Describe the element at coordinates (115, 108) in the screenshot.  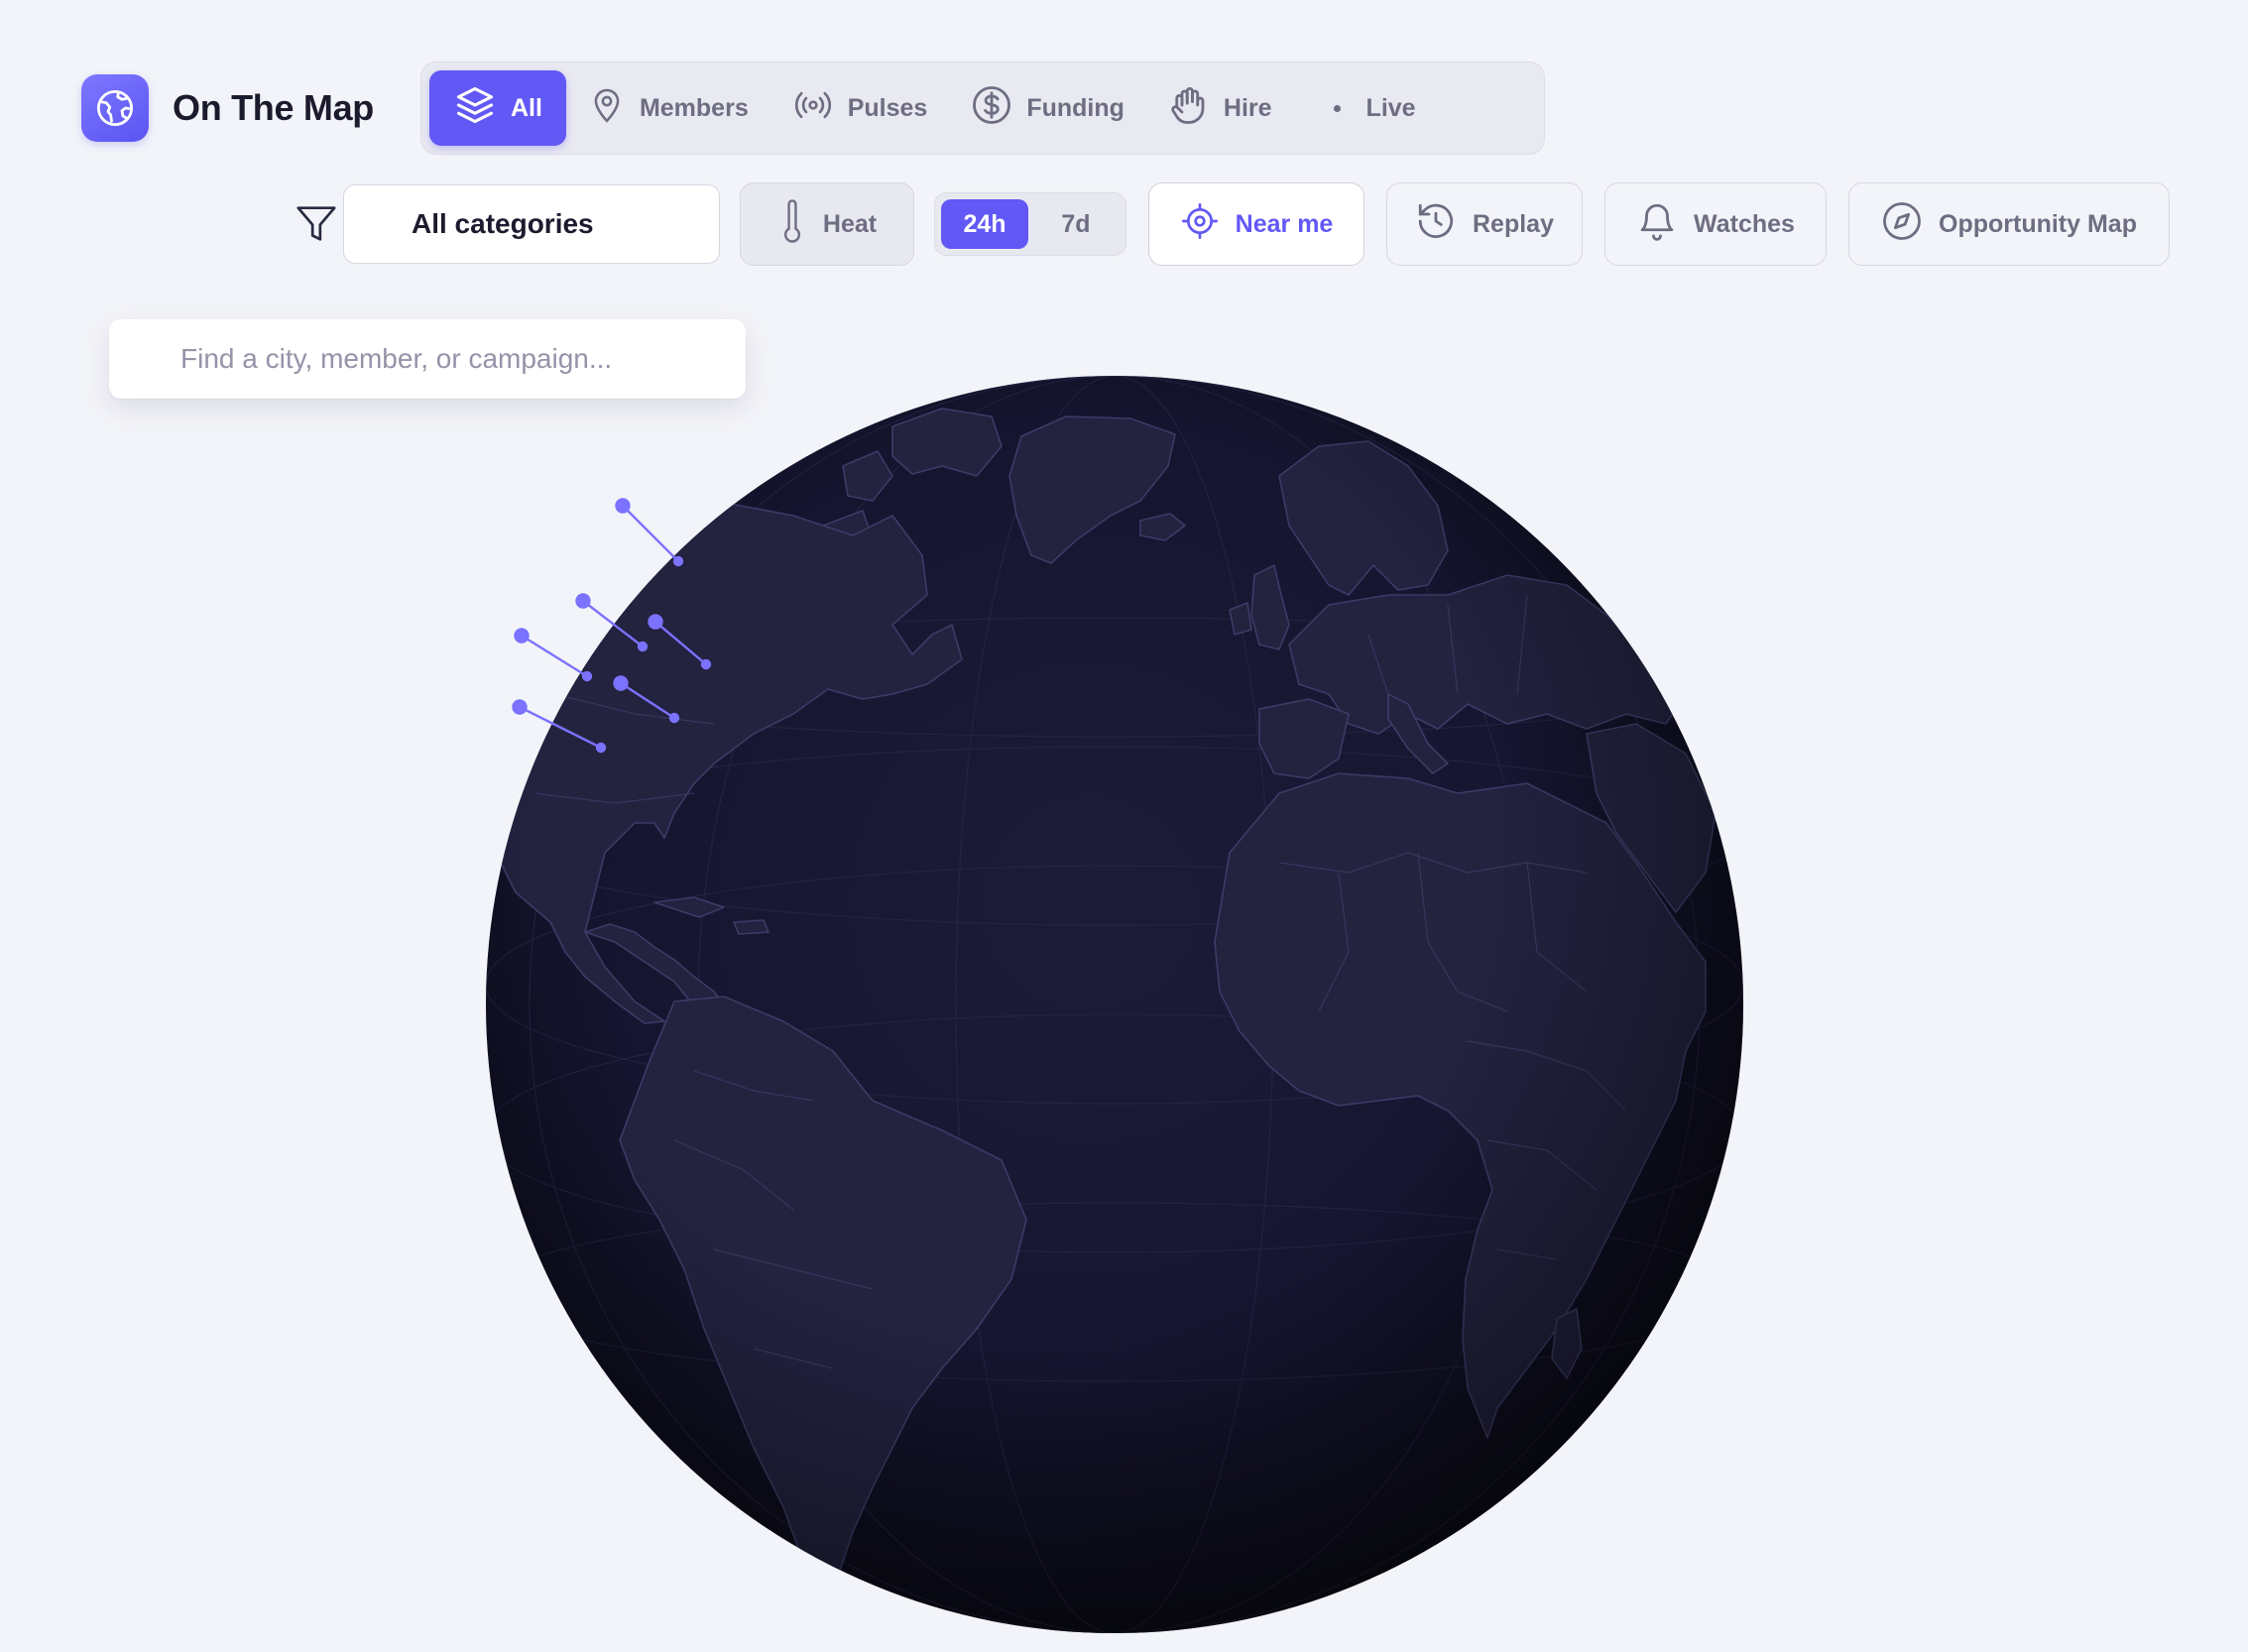
I see `globe-icon` at that location.